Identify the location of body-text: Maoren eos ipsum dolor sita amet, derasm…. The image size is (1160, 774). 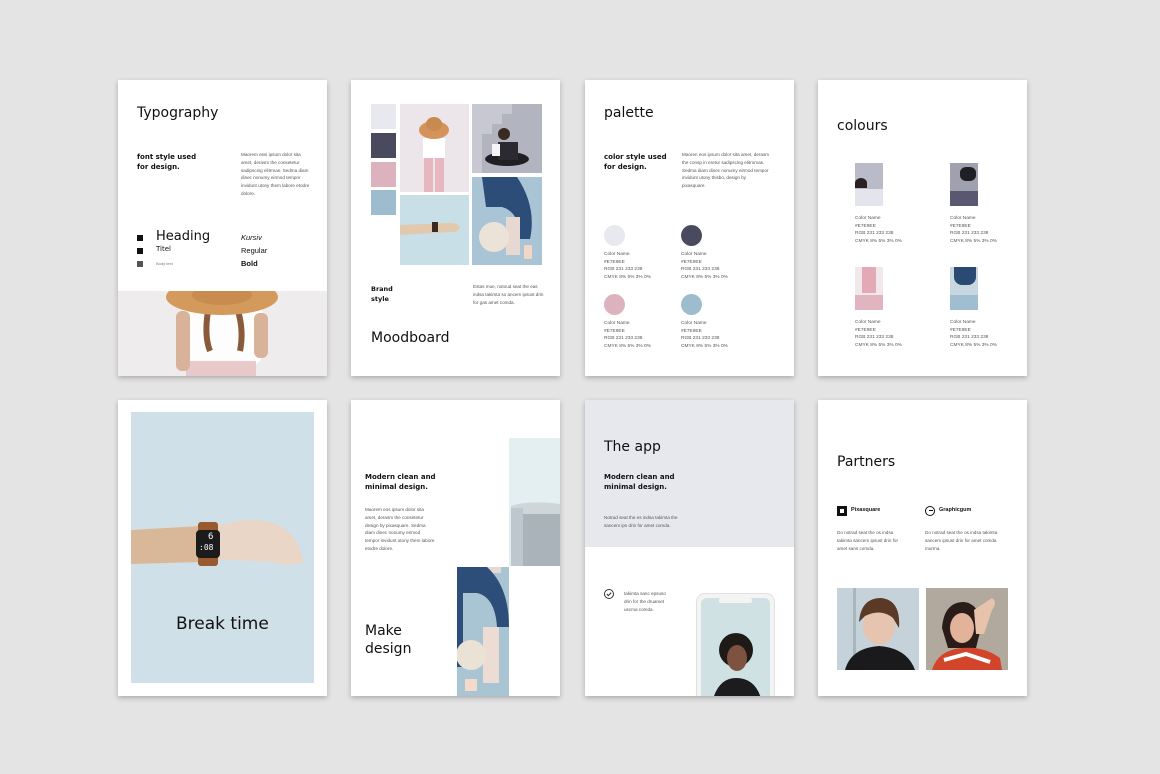
(726, 170).